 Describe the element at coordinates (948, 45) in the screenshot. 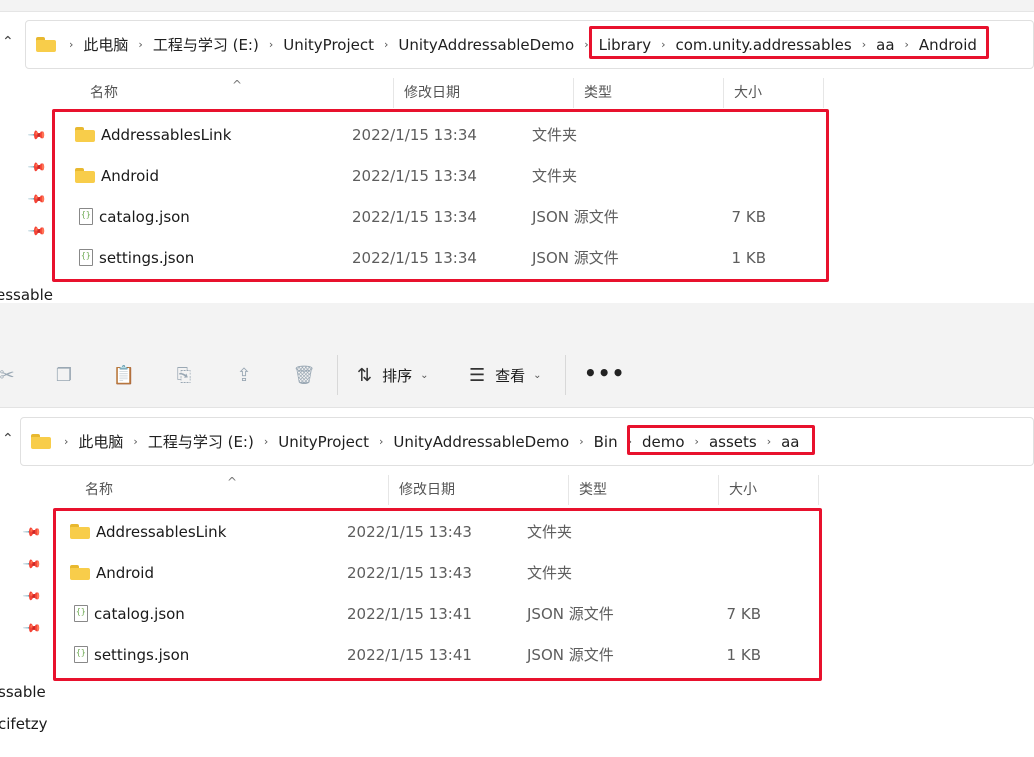

I see `breadcrumb-item: Android` at that location.